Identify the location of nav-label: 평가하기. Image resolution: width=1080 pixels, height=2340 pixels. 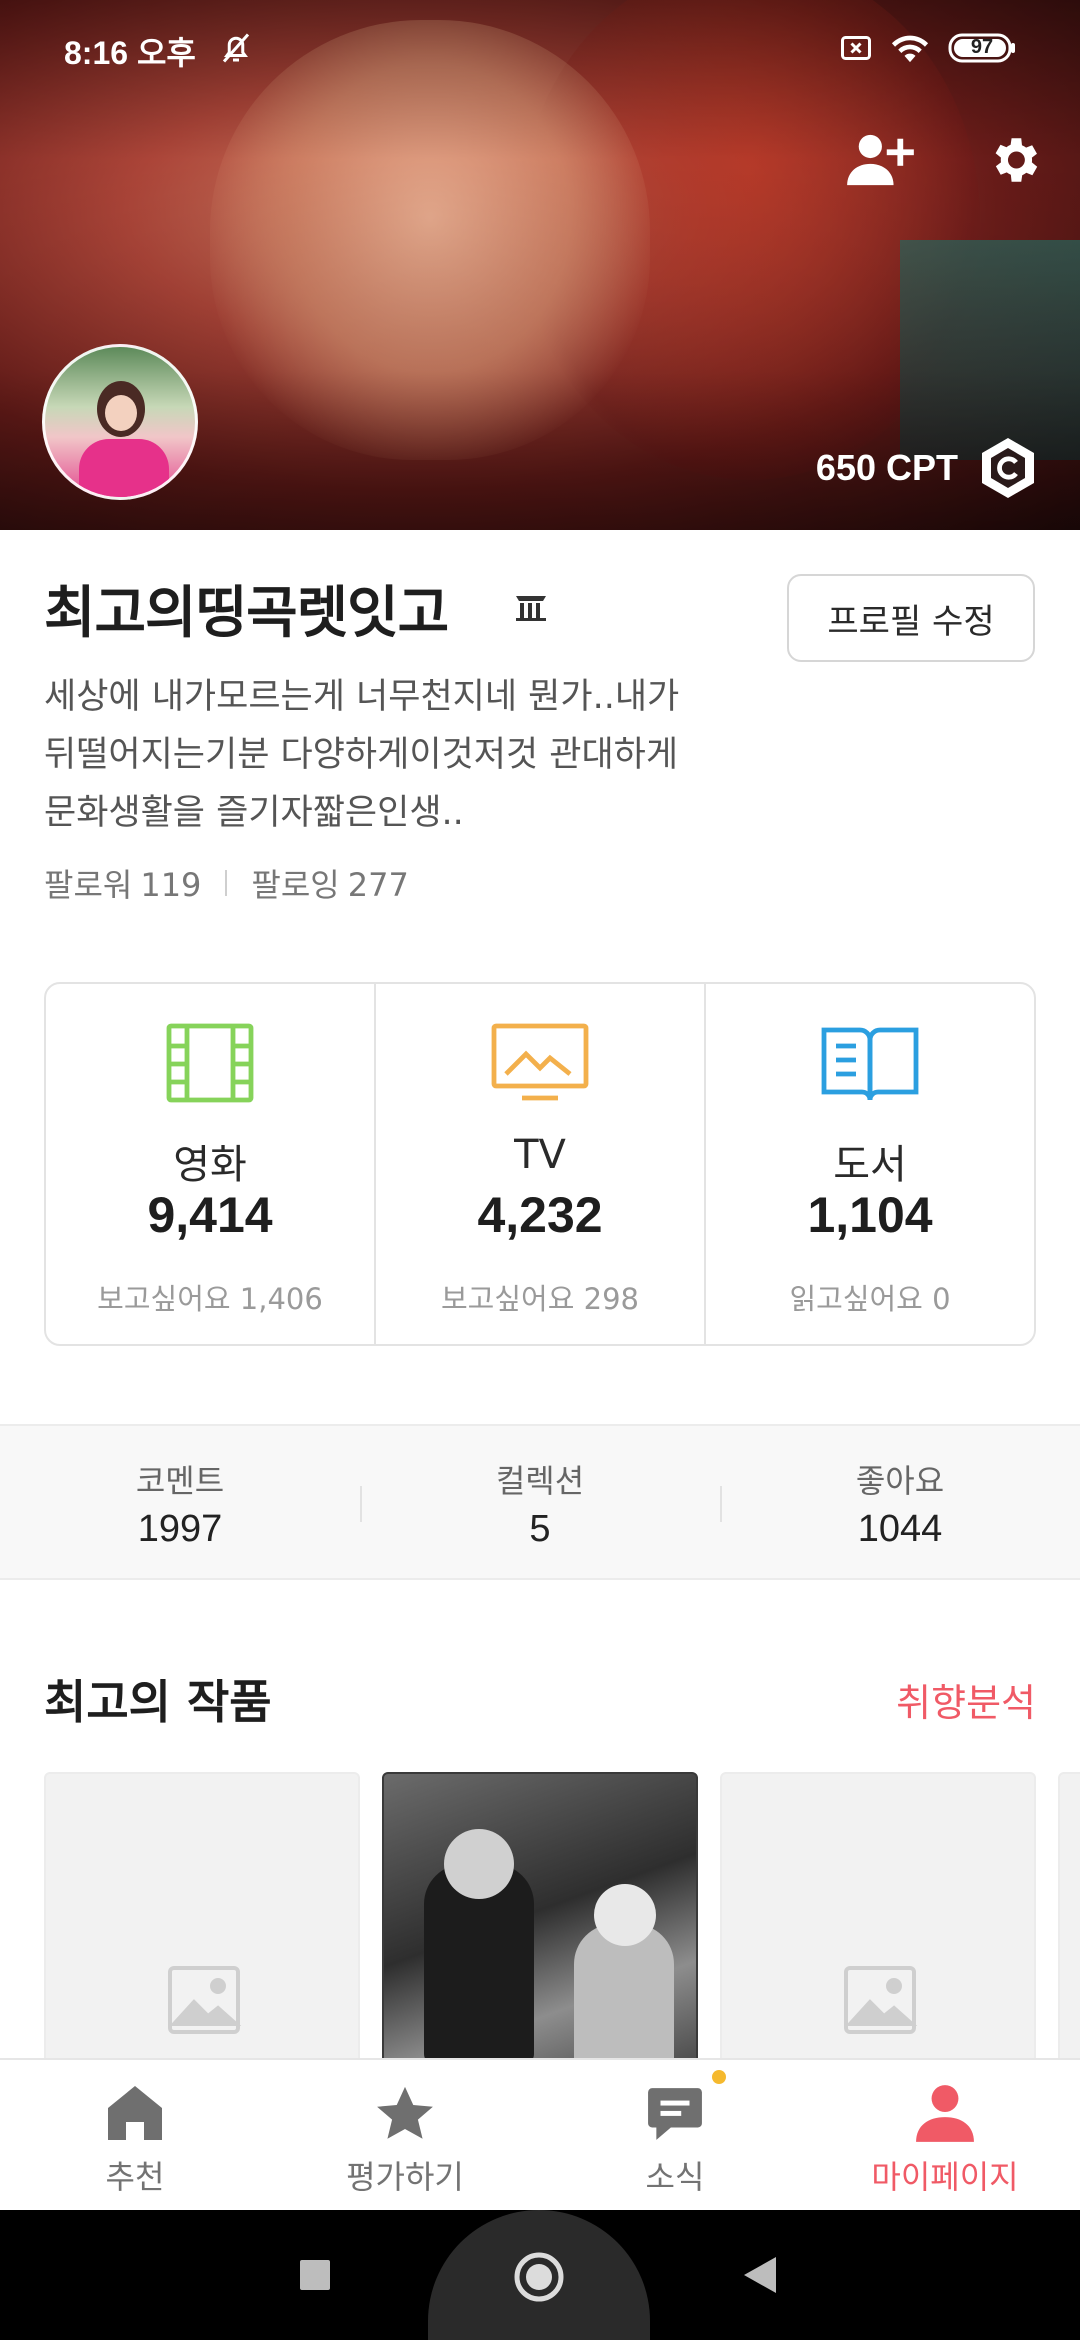
(405, 2177).